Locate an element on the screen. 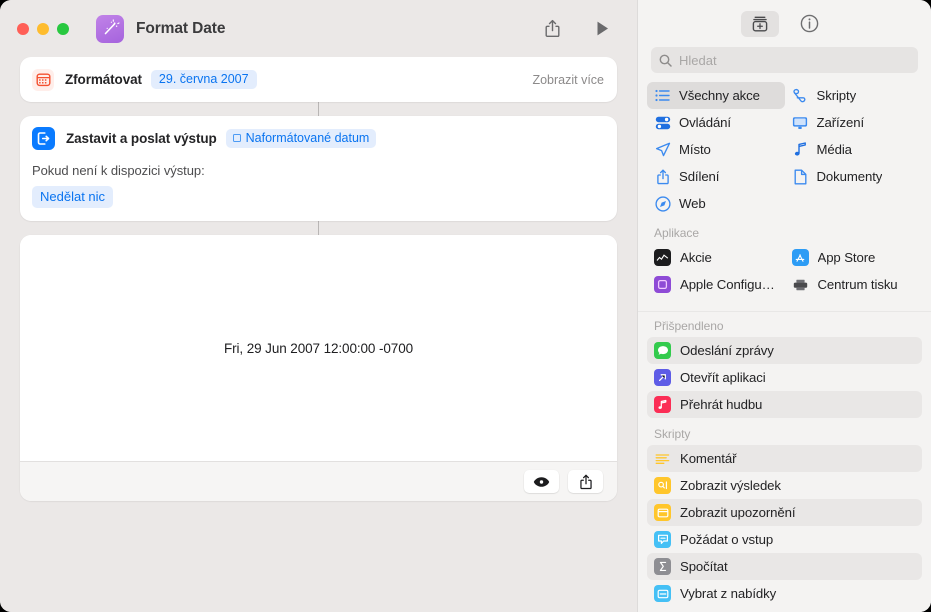 This screenshot has width=931, height=612. location-arrow-icon is located at coordinates (662, 149).